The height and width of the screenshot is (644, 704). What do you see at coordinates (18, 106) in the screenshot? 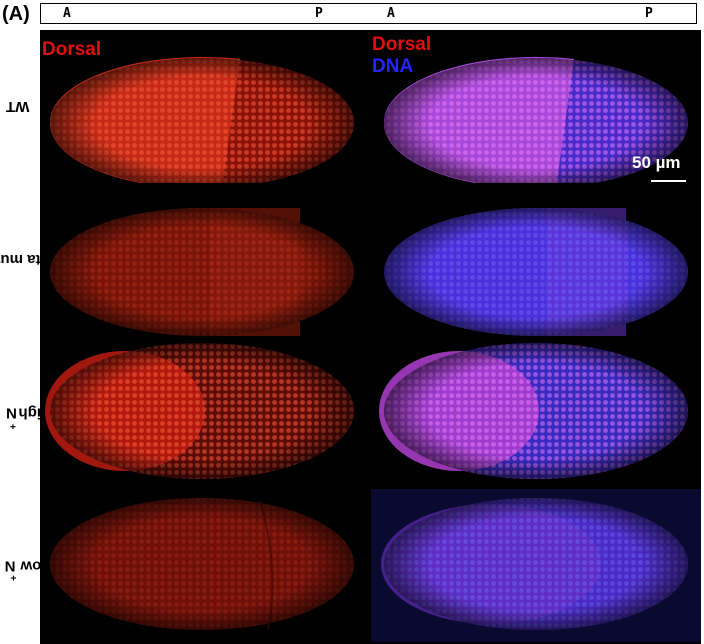
I see `row-label-wt: WT` at bounding box center [18, 106].